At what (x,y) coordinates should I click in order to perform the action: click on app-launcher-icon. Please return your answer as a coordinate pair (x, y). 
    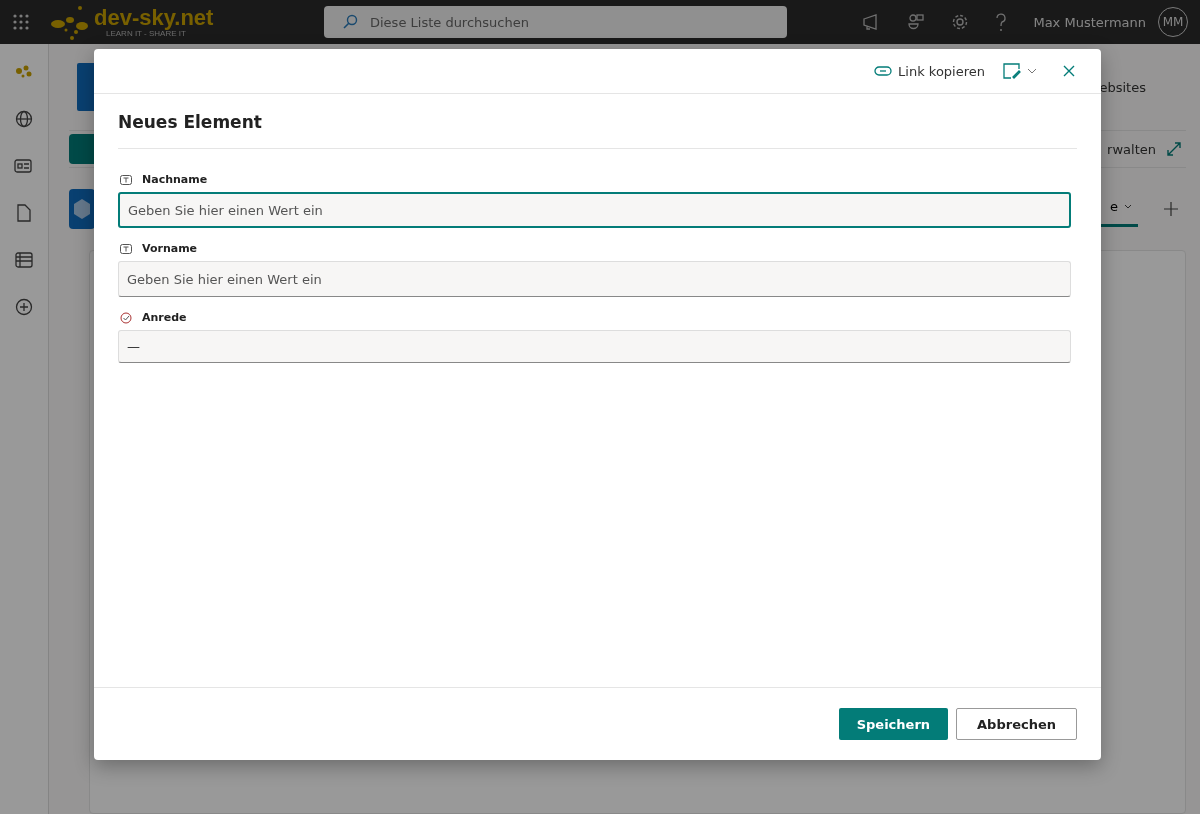
    Looking at the image, I should click on (21, 22).